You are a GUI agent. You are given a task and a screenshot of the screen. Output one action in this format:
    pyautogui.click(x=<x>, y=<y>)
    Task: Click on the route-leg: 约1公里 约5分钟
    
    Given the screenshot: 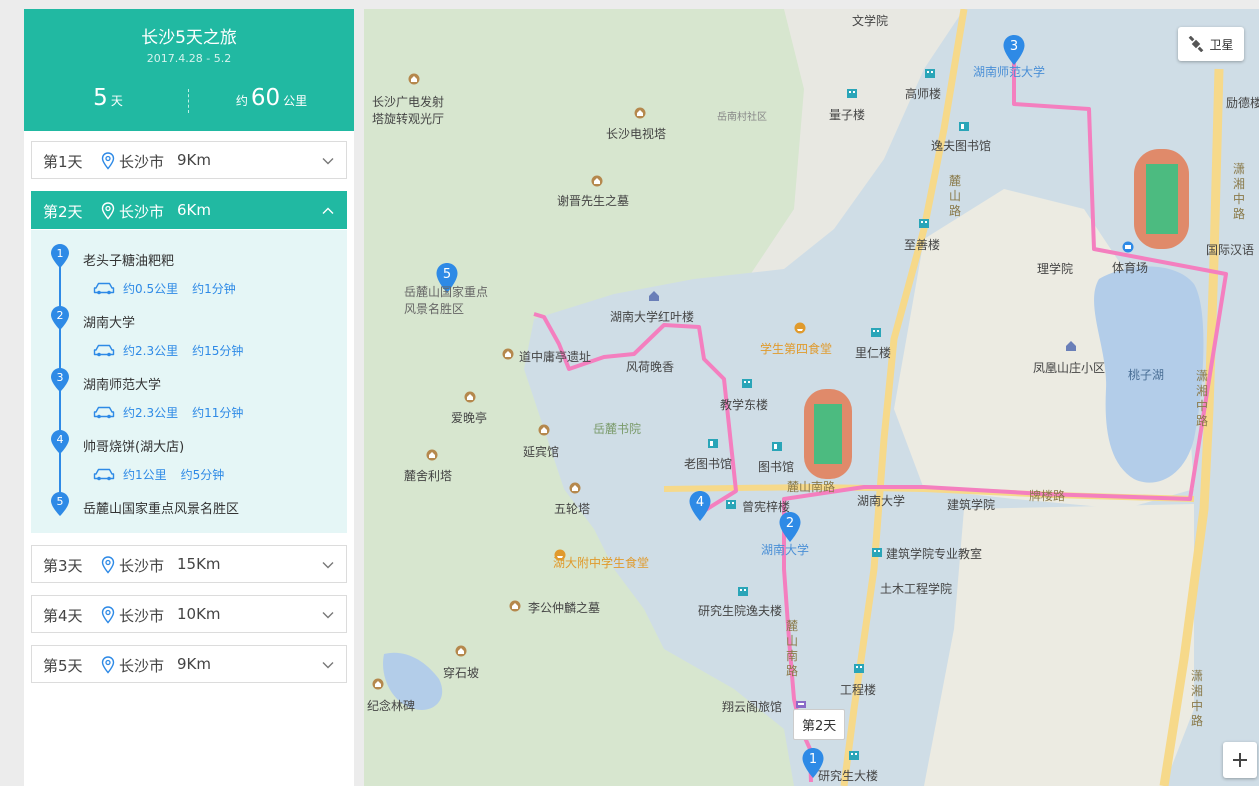 What is the action you would take?
    pyautogui.click(x=158, y=474)
    